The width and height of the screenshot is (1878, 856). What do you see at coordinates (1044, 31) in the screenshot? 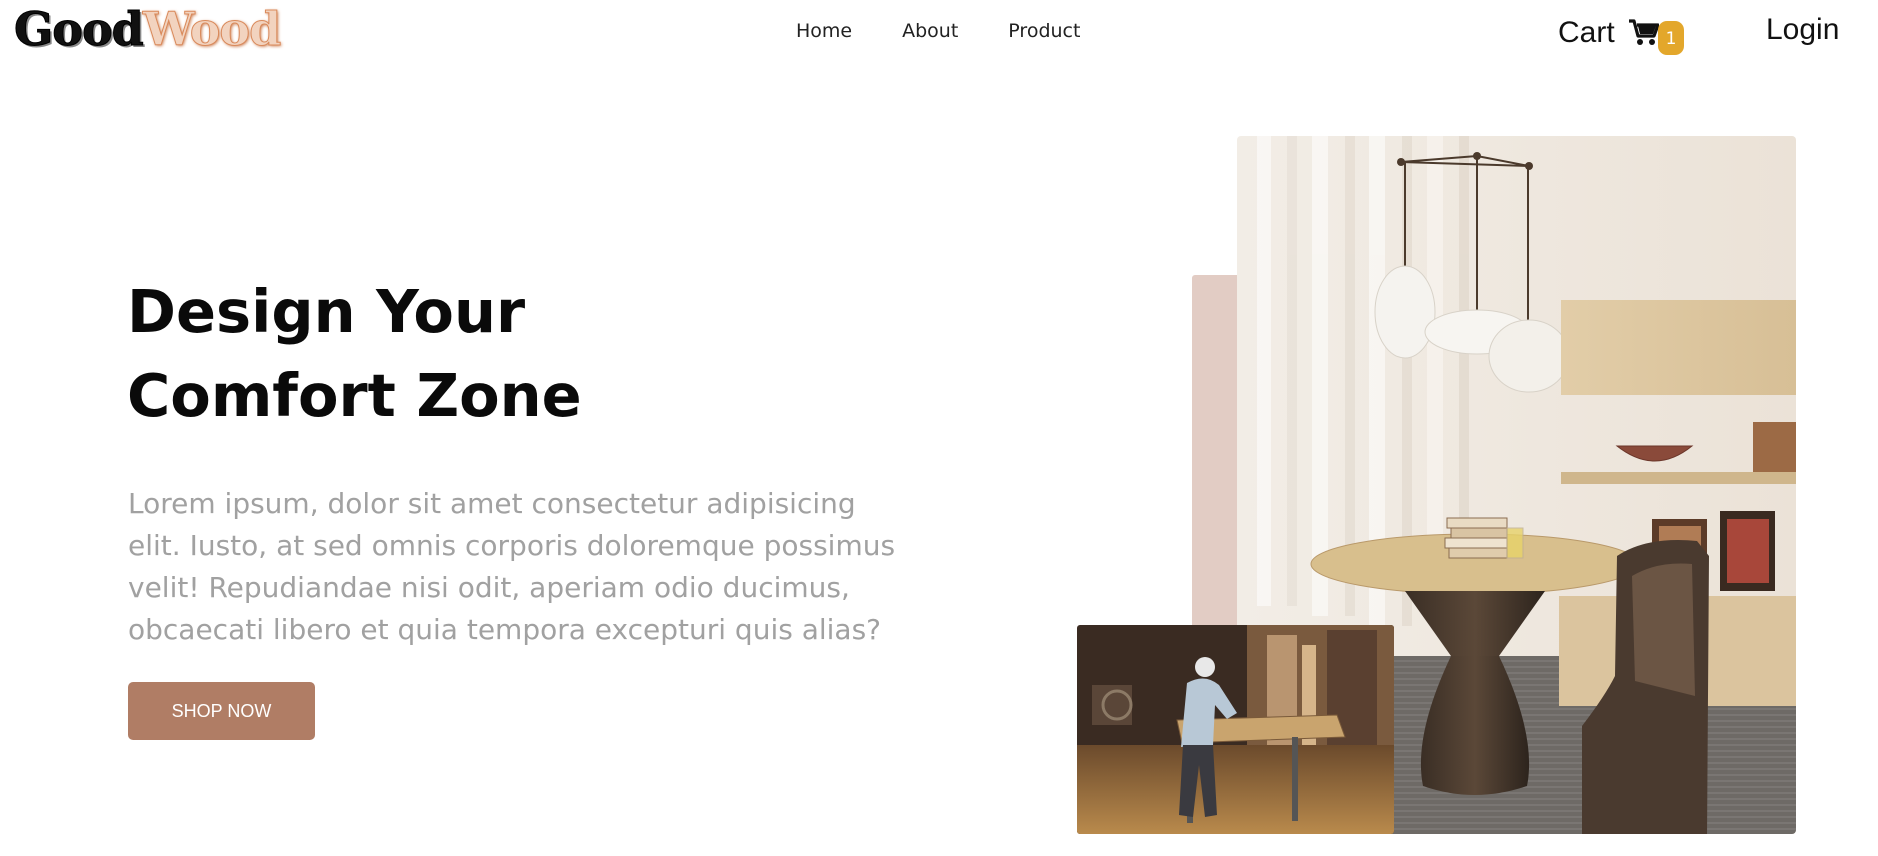
I see `nav-product-link: Product` at bounding box center [1044, 31].